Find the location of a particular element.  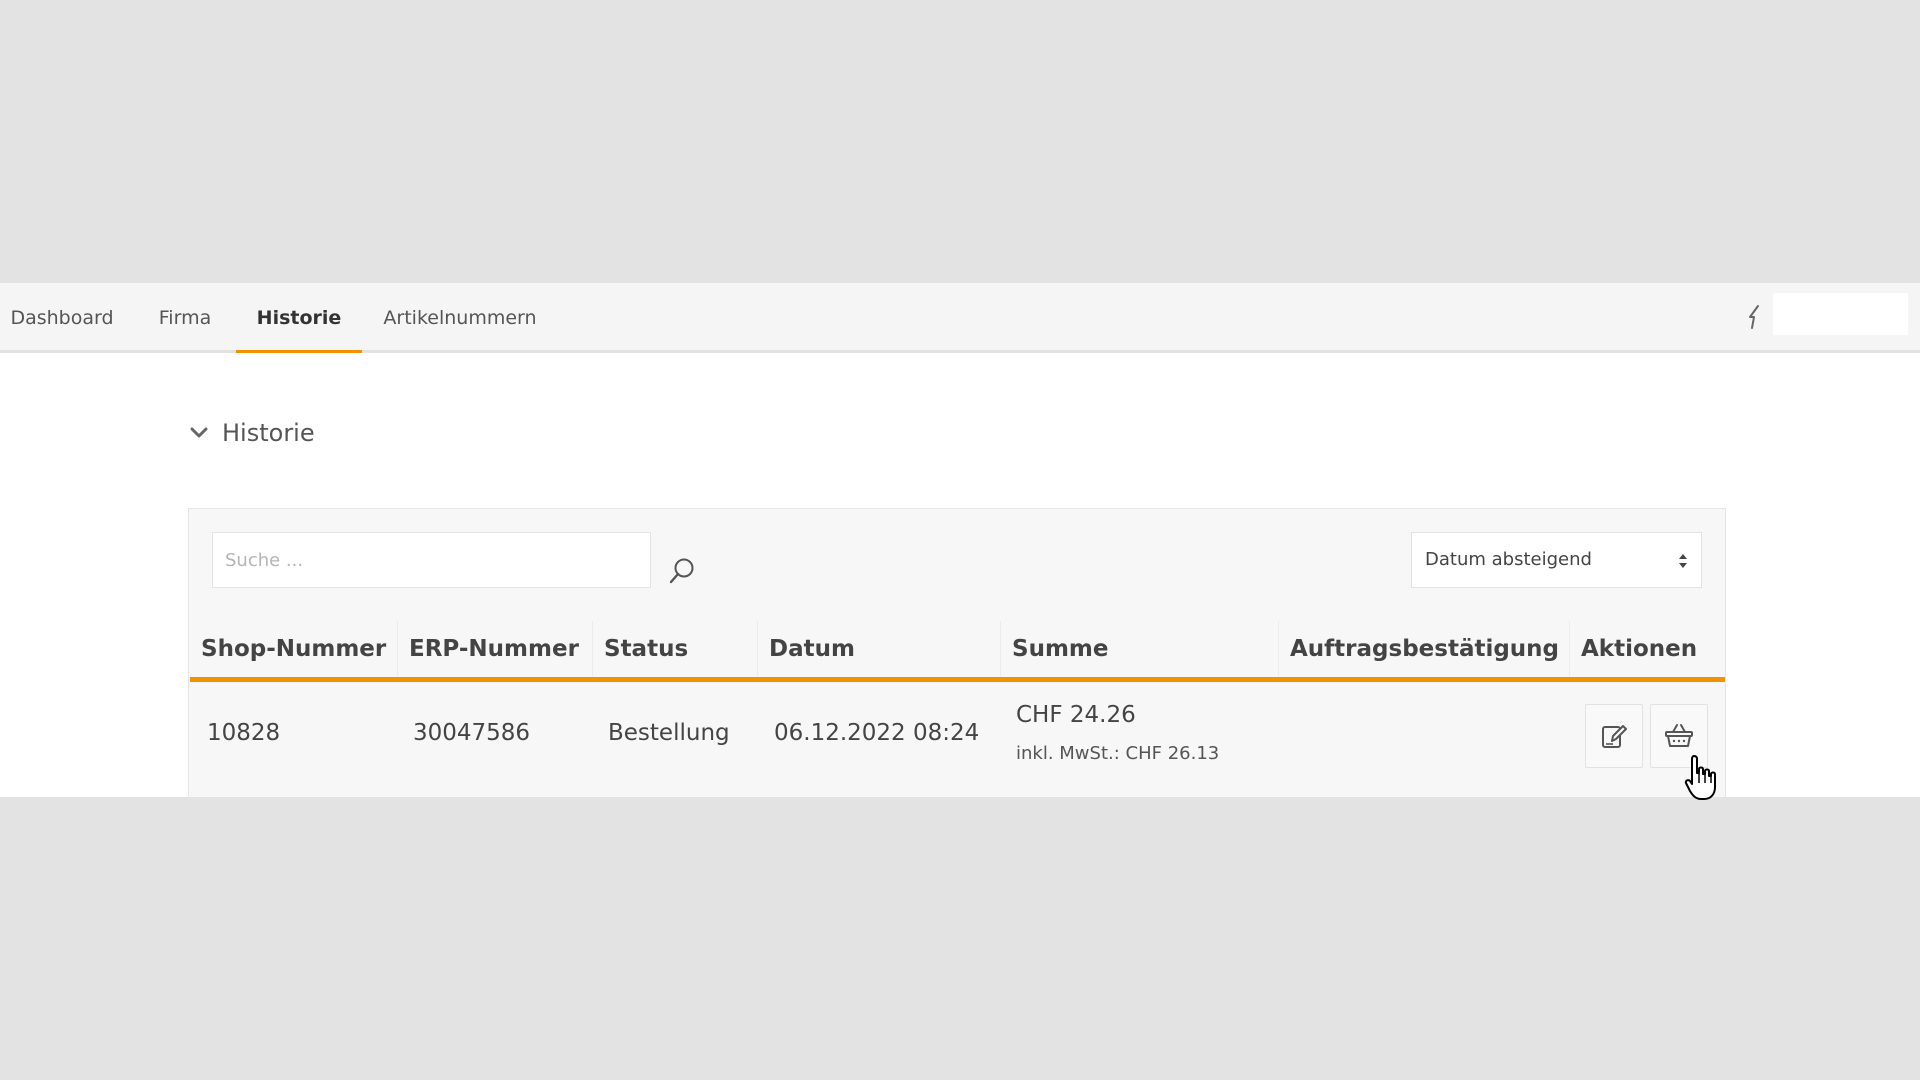

cell-shop-nummer: 10828 is located at coordinates (244, 733).